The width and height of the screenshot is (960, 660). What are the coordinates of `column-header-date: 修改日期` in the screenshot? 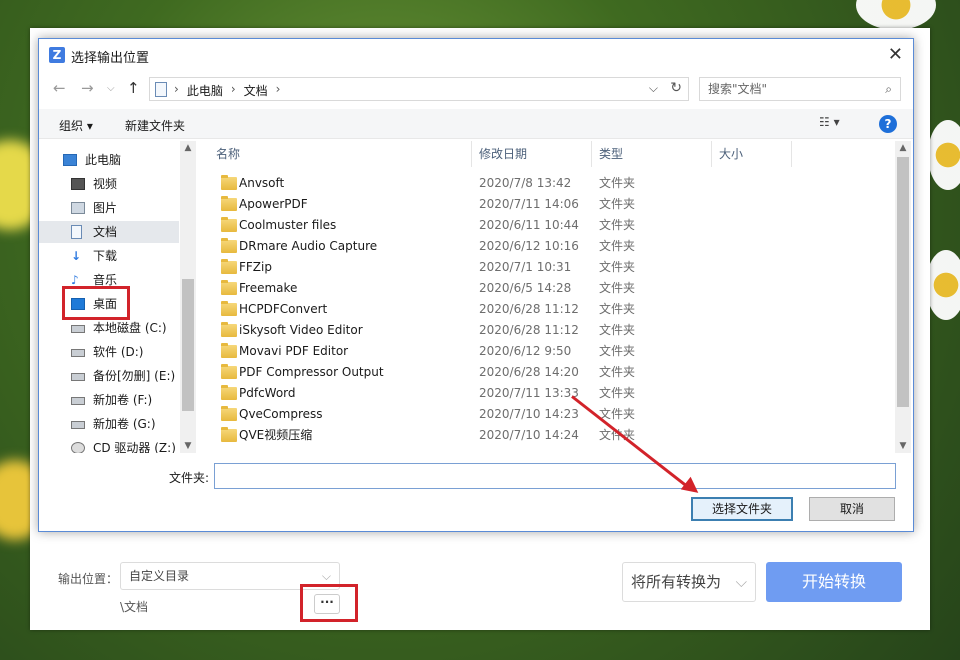 It's located at (532, 154).